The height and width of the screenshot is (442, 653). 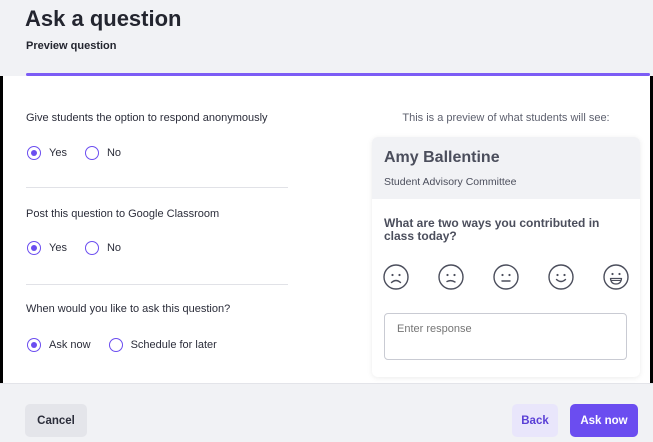 What do you see at coordinates (123, 214) in the screenshot?
I see `classroom-label: Post this question to Google Classroom` at bounding box center [123, 214].